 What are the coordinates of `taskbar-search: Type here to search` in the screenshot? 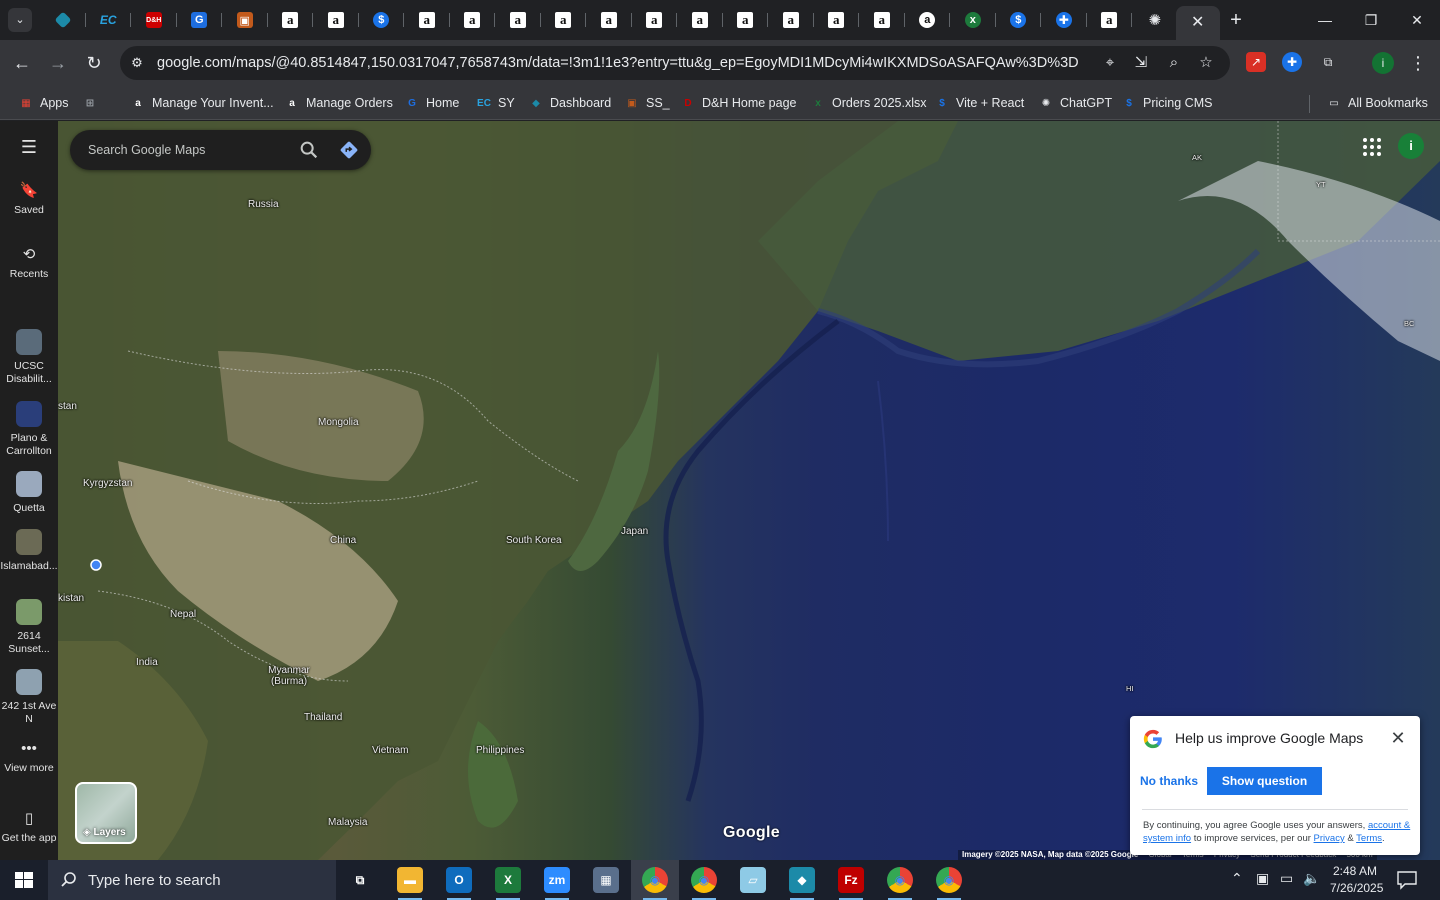 It's located at (192, 880).